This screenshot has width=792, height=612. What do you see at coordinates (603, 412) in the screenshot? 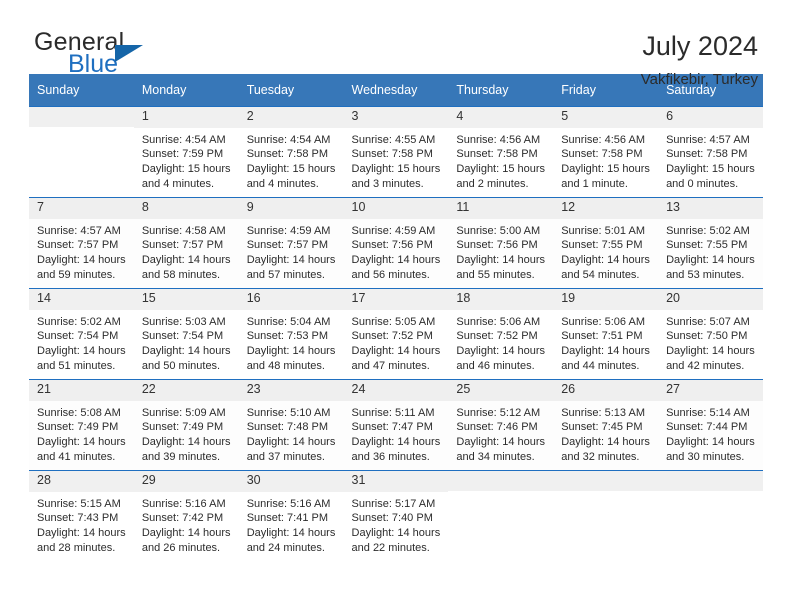
I see `sunrise-text: Sunrise: 5:13 AM` at bounding box center [603, 412].